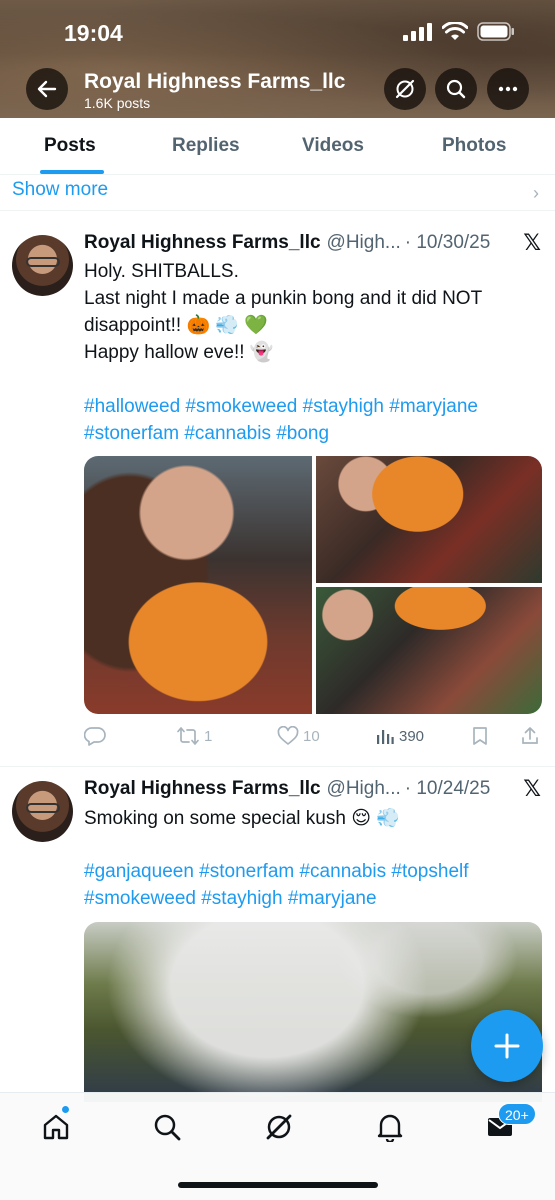 The image size is (555, 1200). I want to click on home-icon, so click(56, 1127).